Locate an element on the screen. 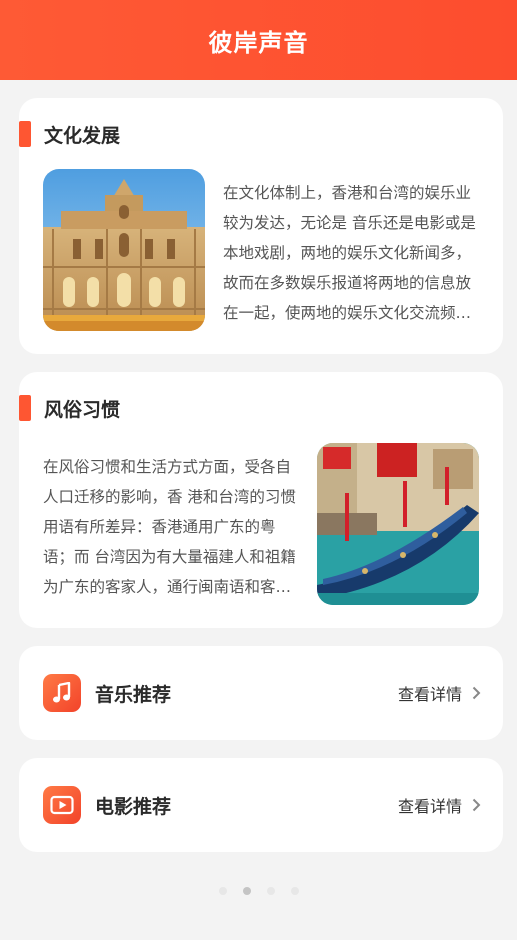 The image size is (517, 940). movie-view-details-link: 查看详情 is located at coordinates (439, 805).